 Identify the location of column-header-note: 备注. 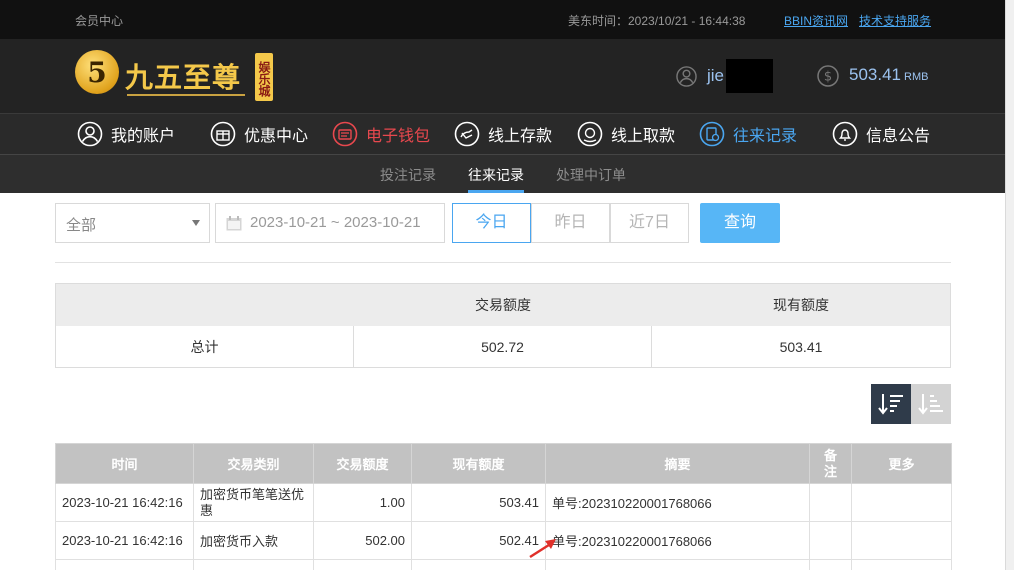
(830, 463).